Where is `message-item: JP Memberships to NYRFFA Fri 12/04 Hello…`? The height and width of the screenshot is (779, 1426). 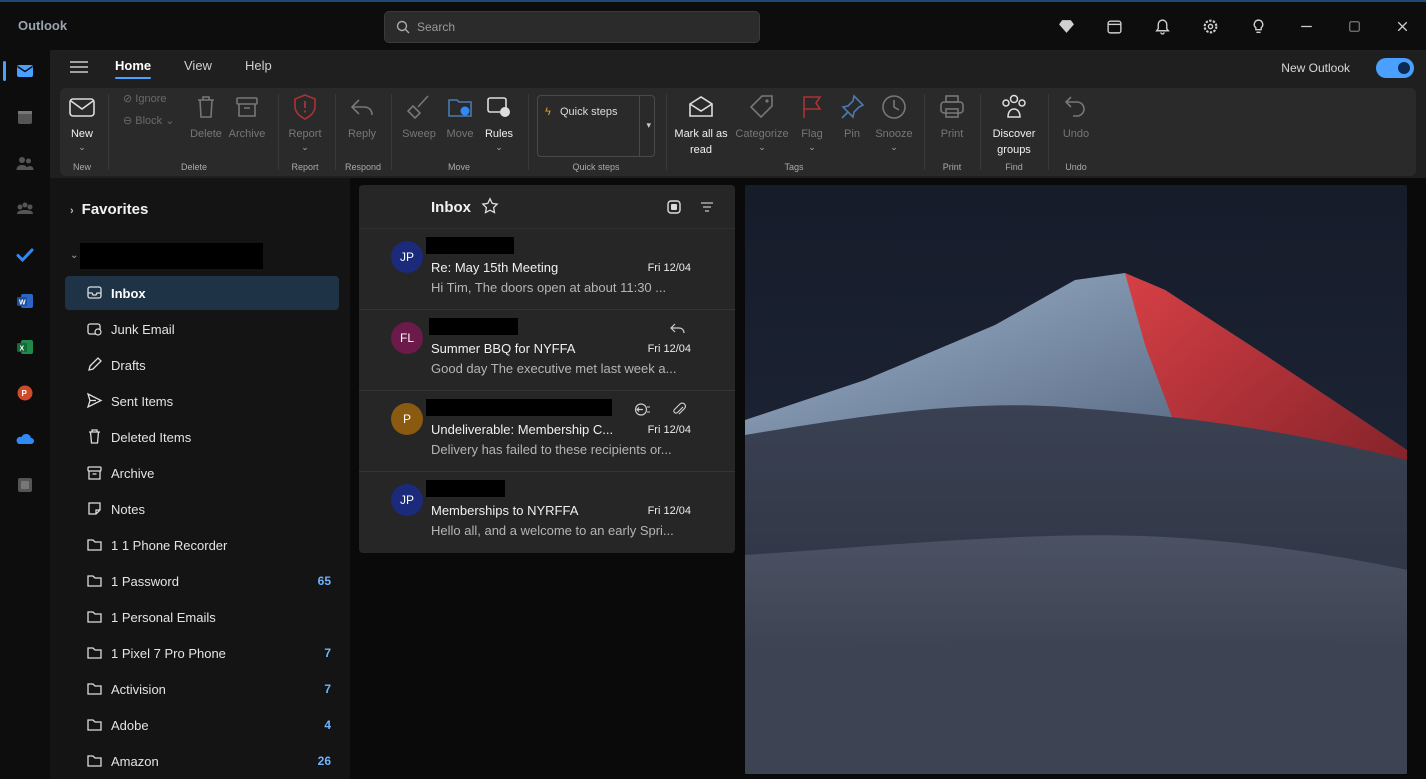 message-item: JP Memberships to NYRFFA Fri 12/04 Hello… is located at coordinates (547, 512).